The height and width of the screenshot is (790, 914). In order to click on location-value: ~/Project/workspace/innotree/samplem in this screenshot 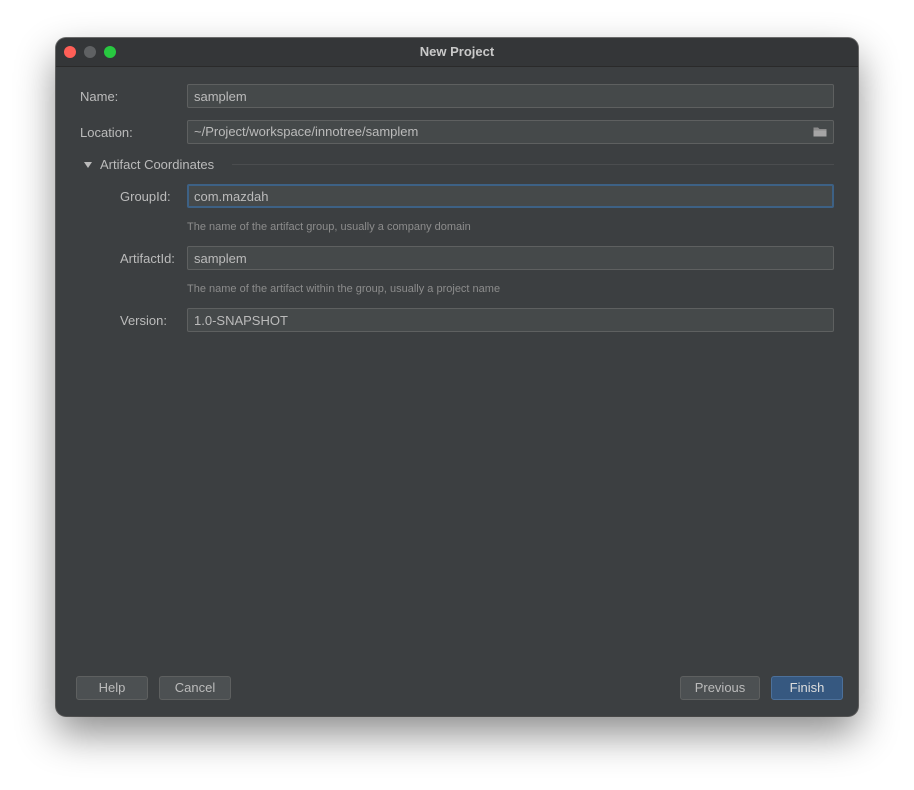, I will do `click(306, 131)`.